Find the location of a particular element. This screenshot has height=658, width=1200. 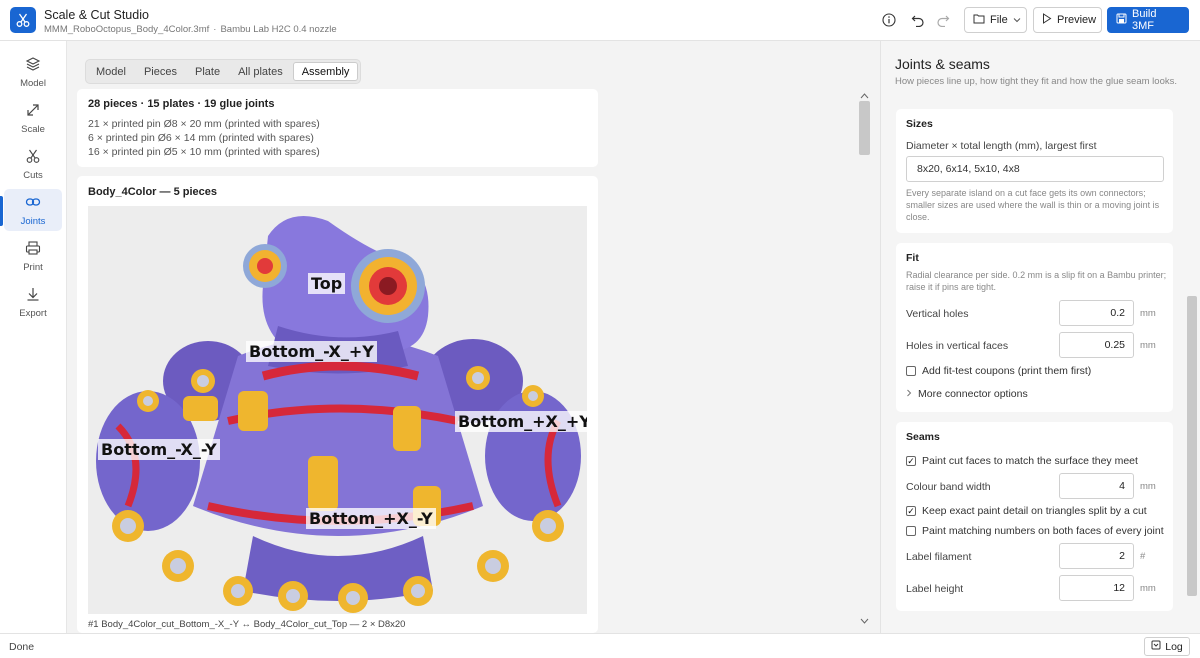

left-nav: Model Scale Cuts Joints Print Export is located at coordinates (33, 337).